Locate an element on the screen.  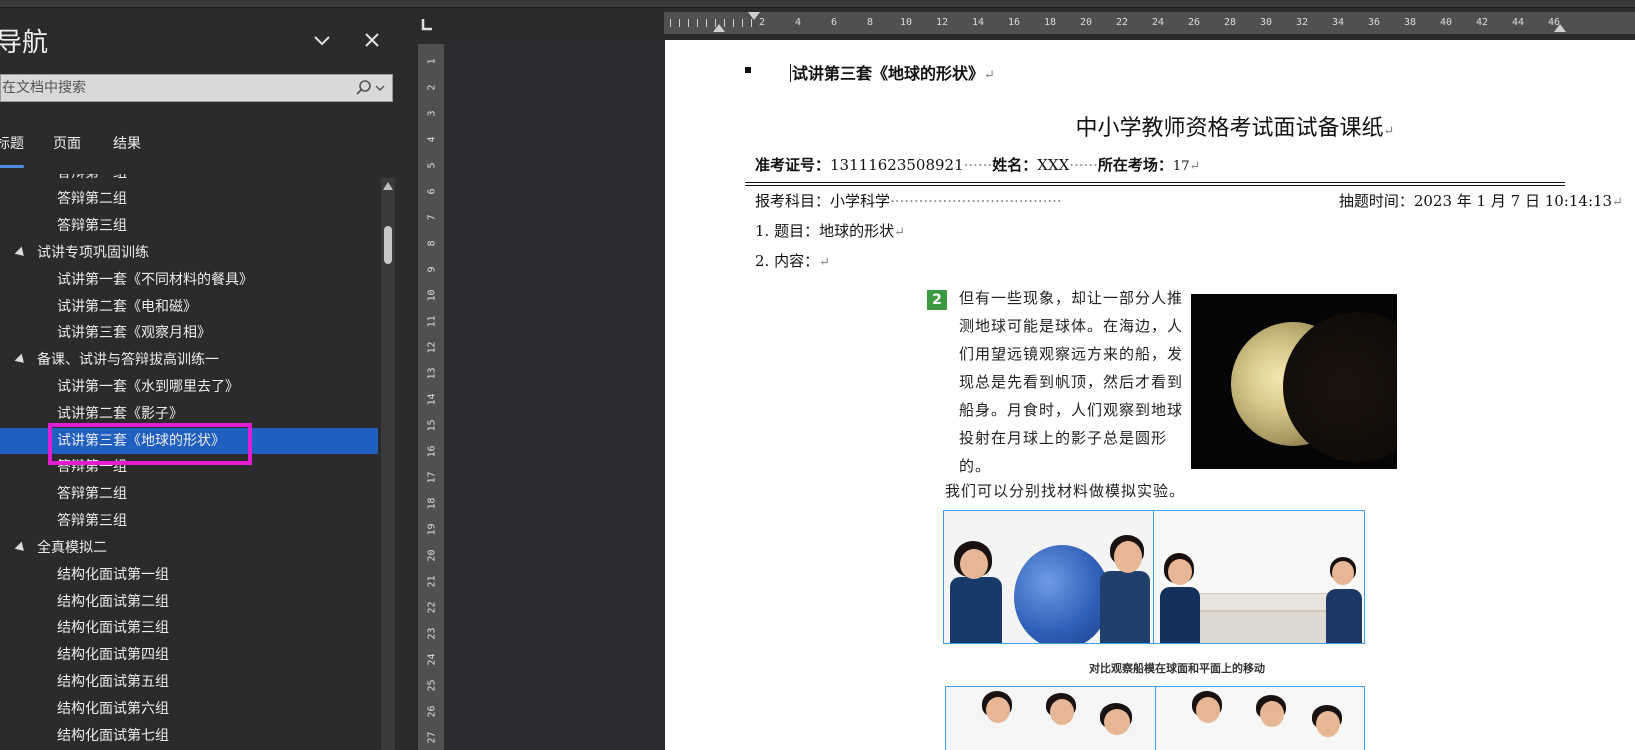
ruler-label: 22 is located at coordinates (432, 607).